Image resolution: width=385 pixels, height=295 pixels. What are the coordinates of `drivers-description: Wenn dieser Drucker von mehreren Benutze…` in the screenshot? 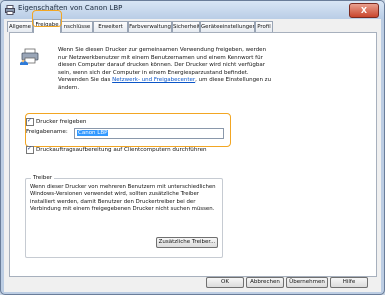 It's located at (123, 198).